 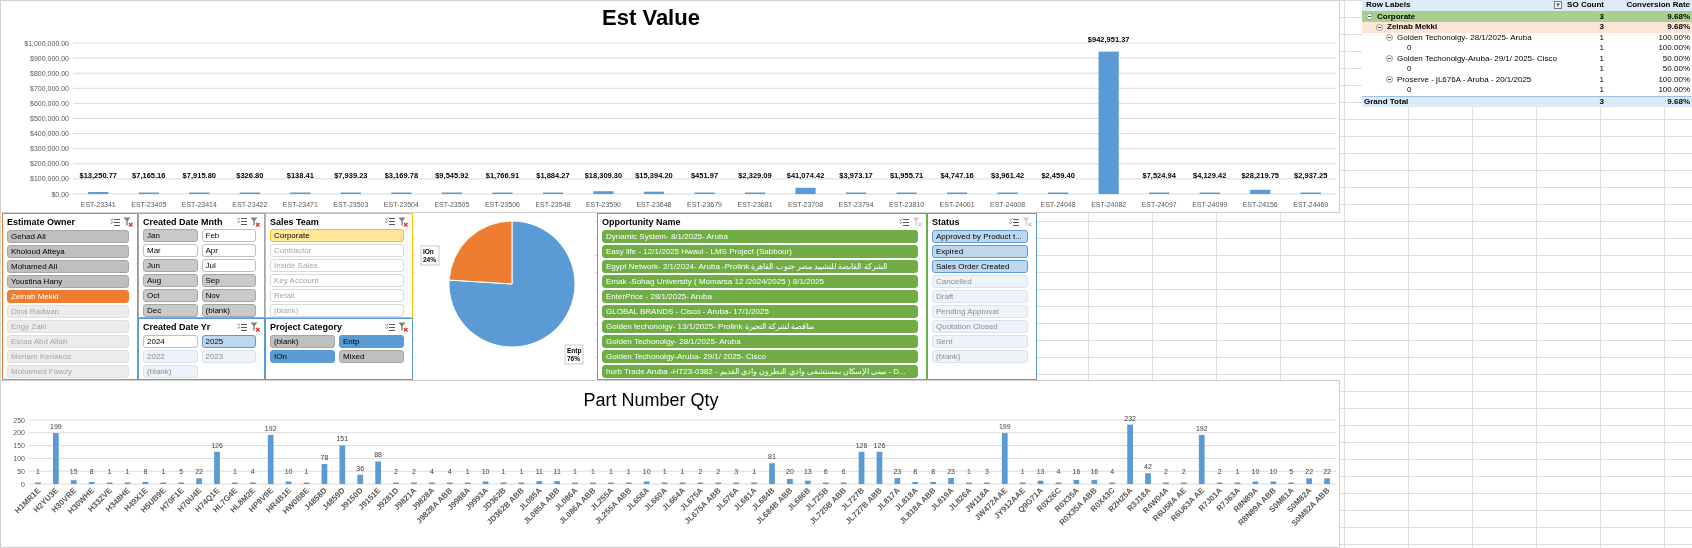 What do you see at coordinates (42, 222) in the screenshot?
I see `slicer-title: Estimate Owner` at bounding box center [42, 222].